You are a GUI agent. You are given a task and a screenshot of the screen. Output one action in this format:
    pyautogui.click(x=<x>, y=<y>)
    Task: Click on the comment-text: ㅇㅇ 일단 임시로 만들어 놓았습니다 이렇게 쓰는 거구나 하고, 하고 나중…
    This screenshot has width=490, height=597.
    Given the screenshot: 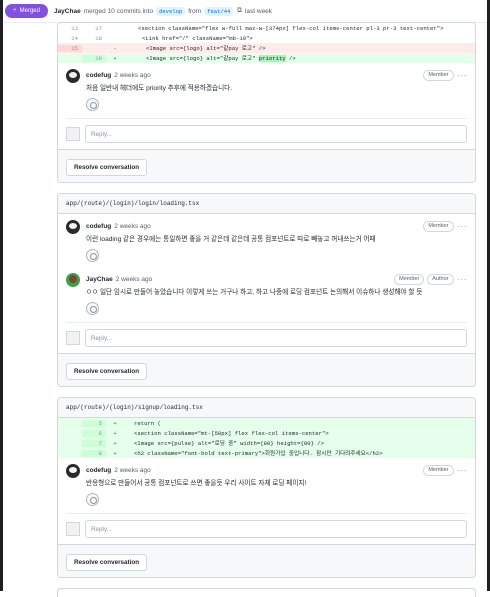 What is the action you would take?
    pyautogui.click(x=254, y=292)
    